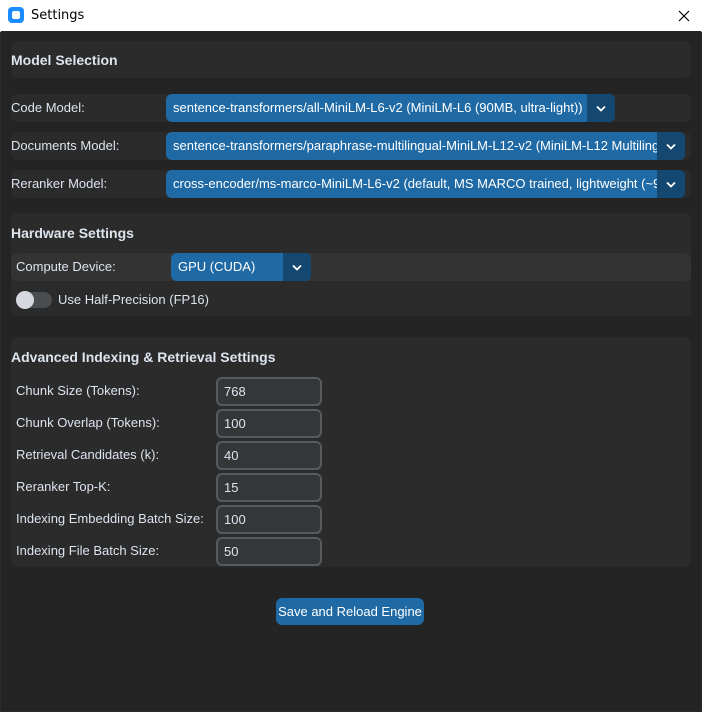  What do you see at coordinates (133, 299) in the screenshot?
I see `half-precision-label: Use Half-Precision (FP16)` at bounding box center [133, 299].